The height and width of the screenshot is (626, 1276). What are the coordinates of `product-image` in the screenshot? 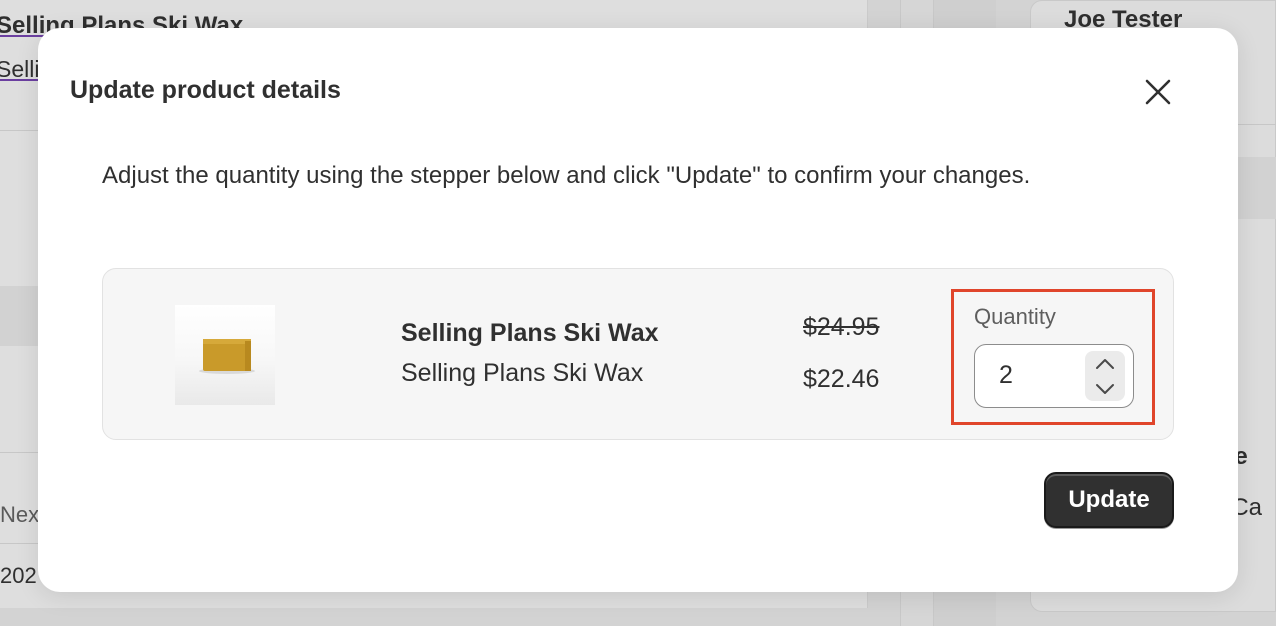 It's located at (225, 355).